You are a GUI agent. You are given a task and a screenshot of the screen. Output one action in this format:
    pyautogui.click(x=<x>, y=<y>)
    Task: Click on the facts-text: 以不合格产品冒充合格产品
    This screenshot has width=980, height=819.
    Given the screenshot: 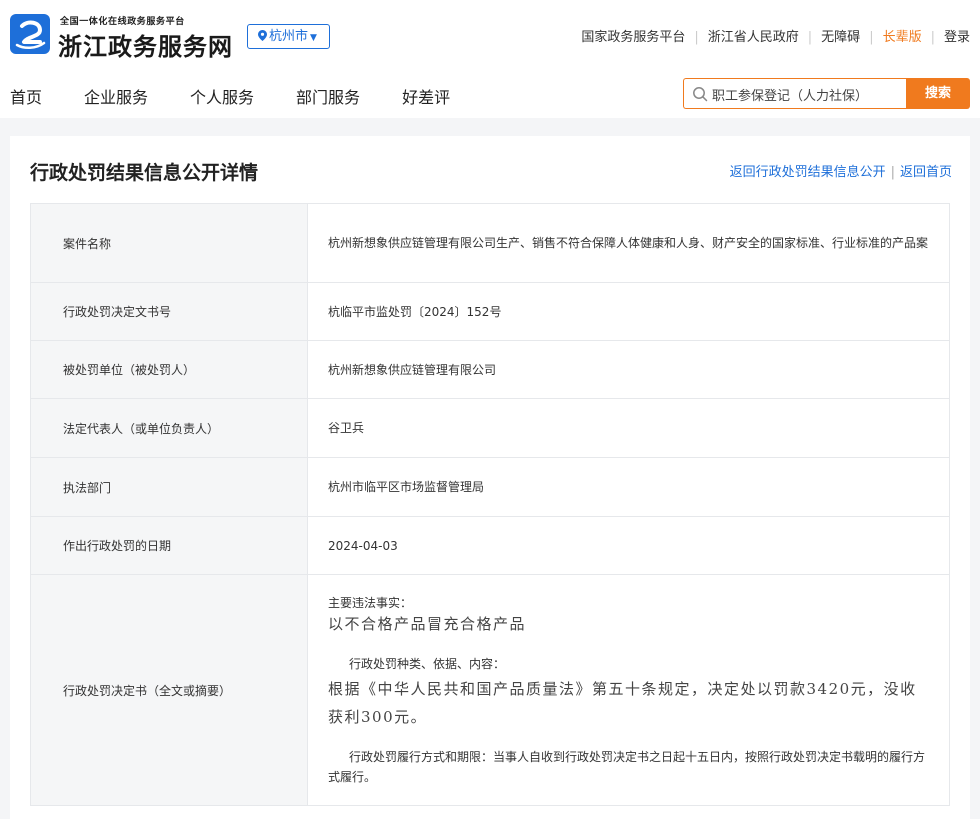 What is the action you would take?
    pyautogui.click(x=427, y=624)
    